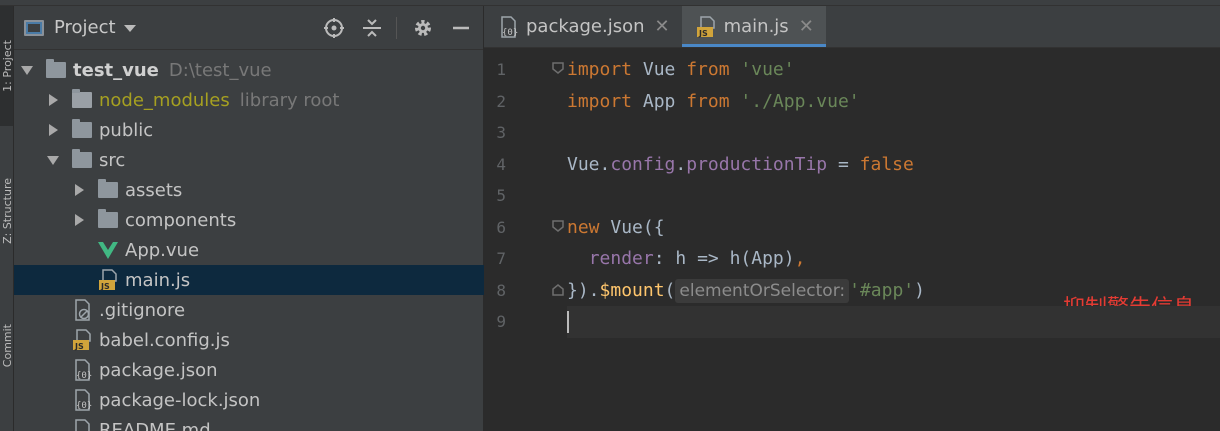 The width and height of the screenshot is (1220, 431). What do you see at coordinates (753, 26) in the screenshot?
I see `tab-main-js: JS main.js ✕` at bounding box center [753, 26].